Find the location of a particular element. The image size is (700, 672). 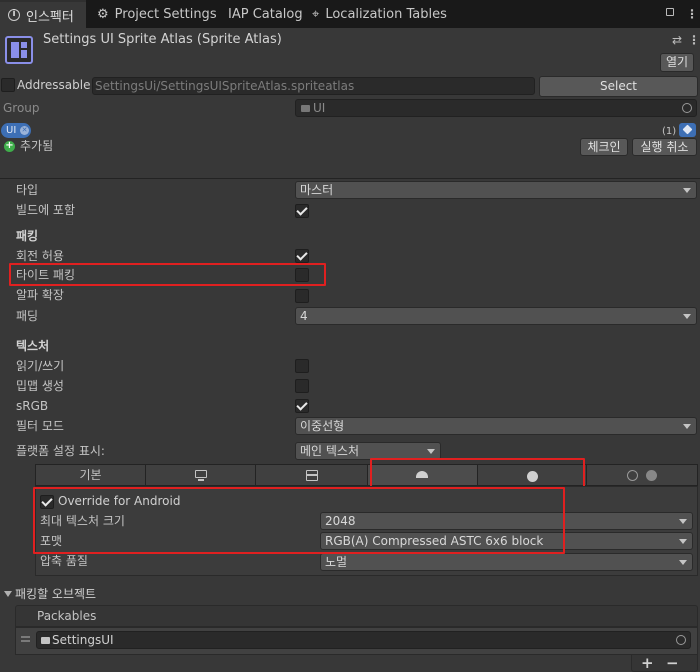

inspector-title: Settings UI Sprite Atlas (Sprite Atlas) is located at coordinates (162, 39).